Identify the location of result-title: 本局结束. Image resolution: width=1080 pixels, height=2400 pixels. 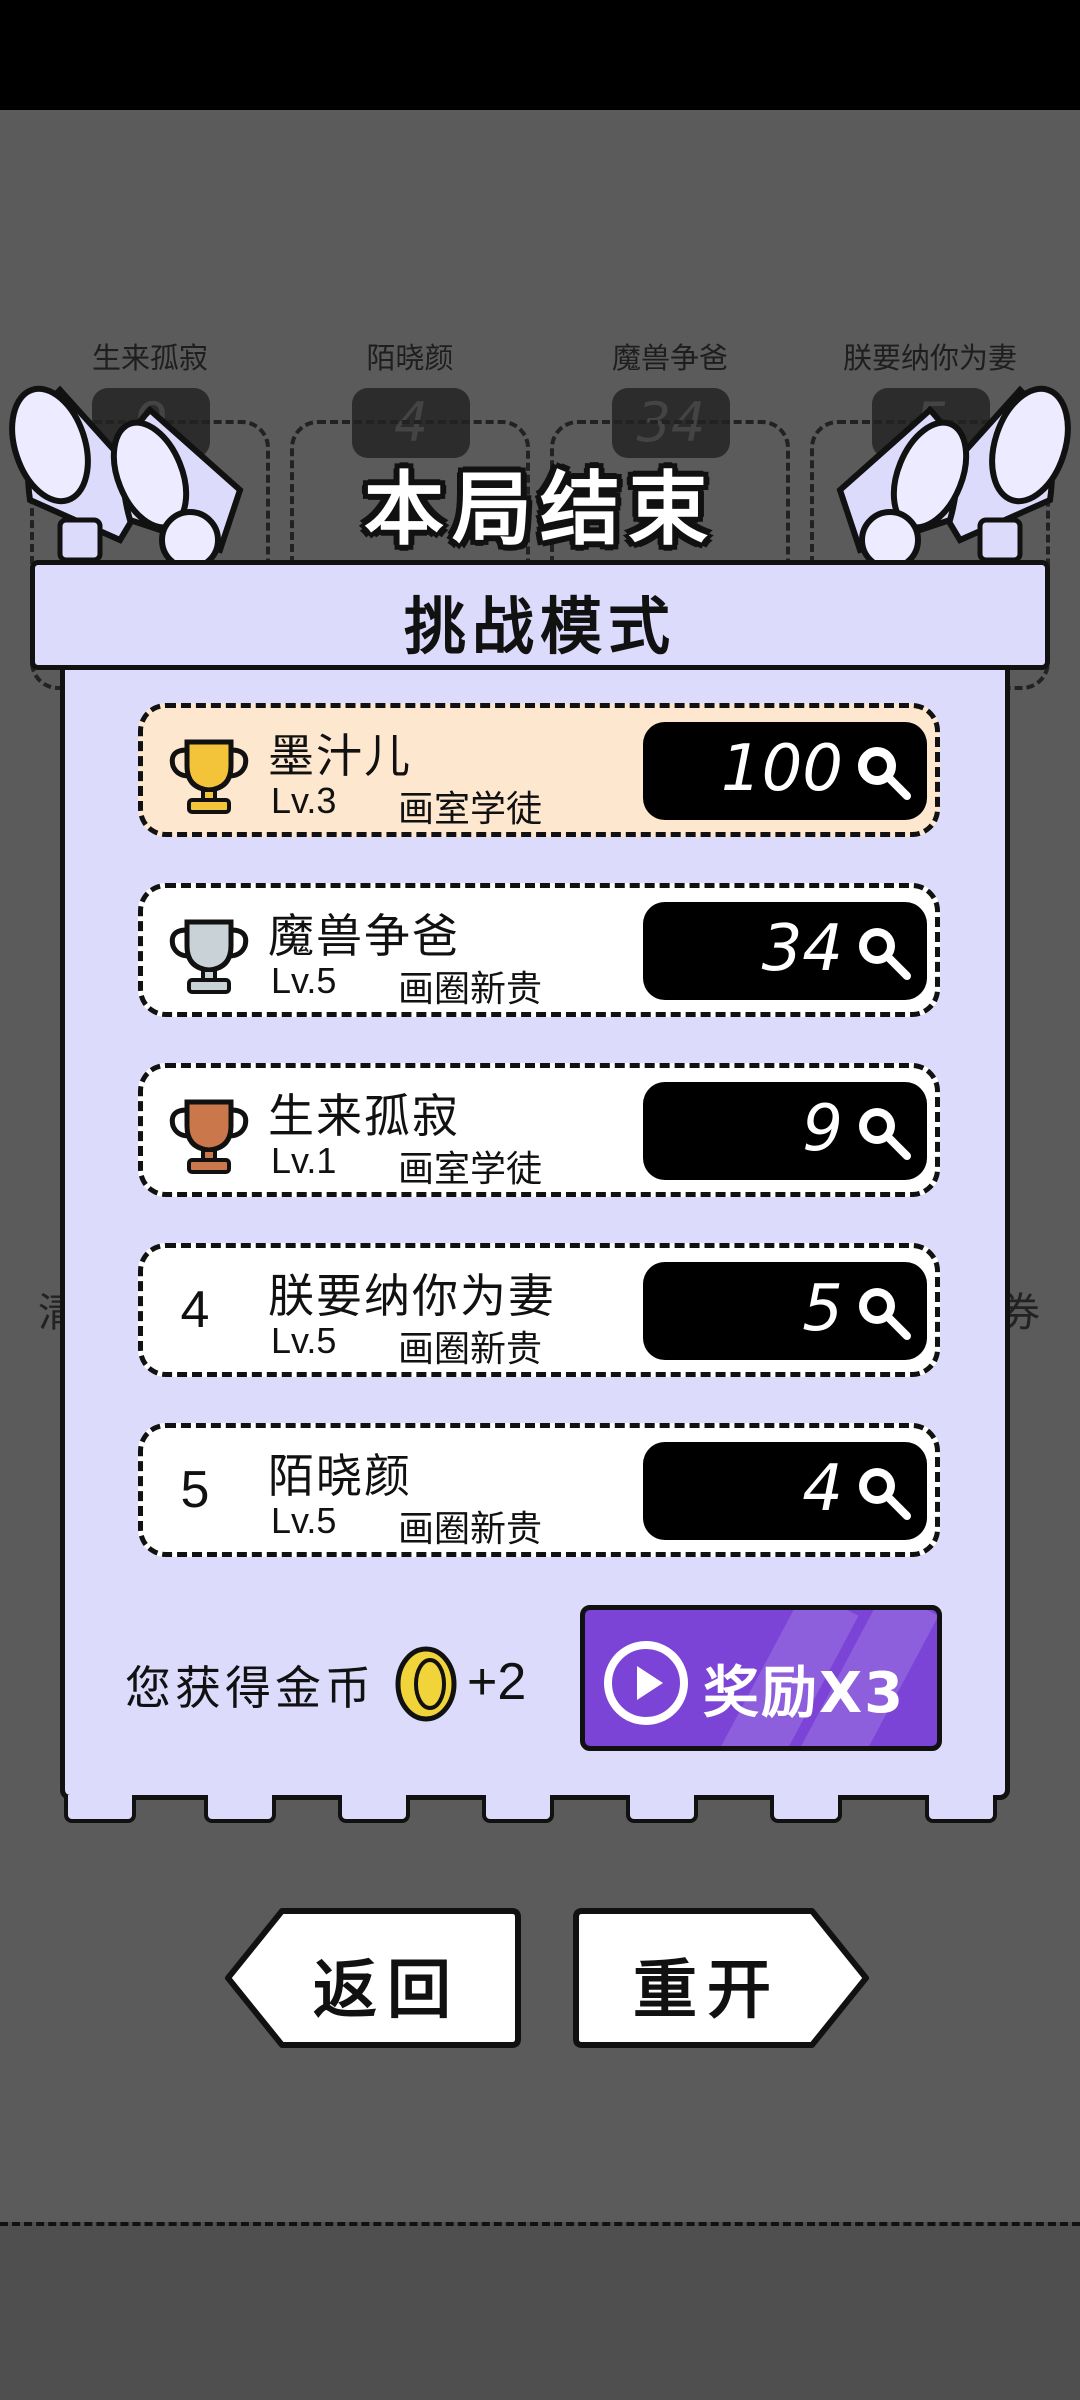
(540, 509).